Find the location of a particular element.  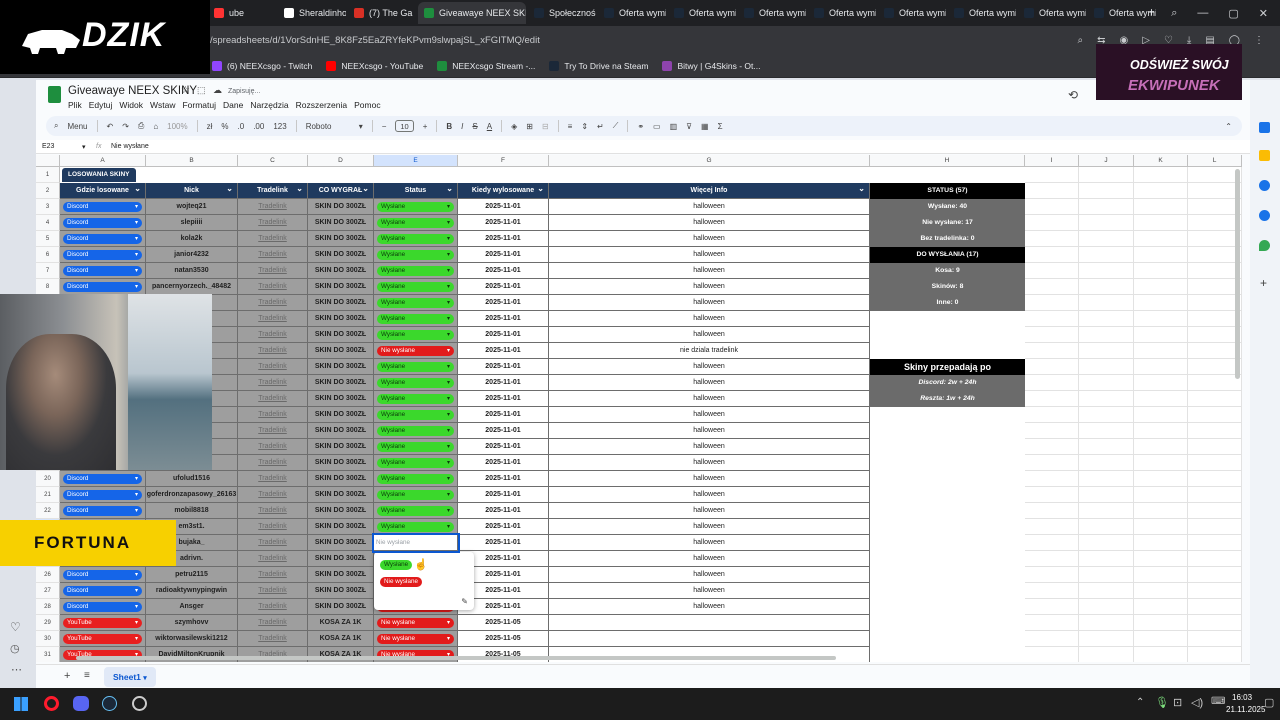

filter-icon: ⊽ is located at coordinates (689, 126).